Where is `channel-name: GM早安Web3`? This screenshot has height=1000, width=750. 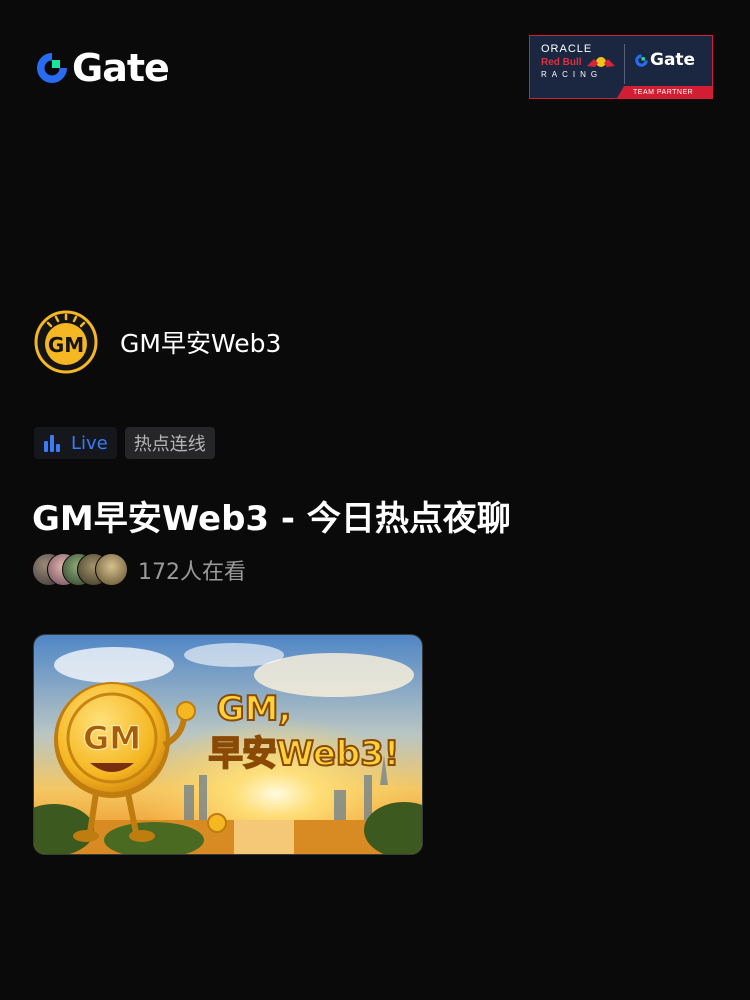 channel-name: GM早安Web3 is located at coordinates (200, 342).